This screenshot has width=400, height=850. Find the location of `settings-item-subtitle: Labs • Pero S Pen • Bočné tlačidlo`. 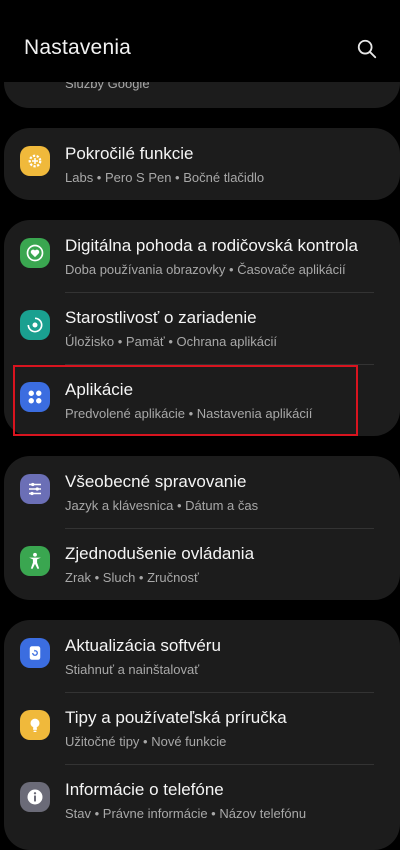

settings-item-subtitle: Labs • Pero S Pen • Bočné tlačidlo is located at coordinates (165, 177).